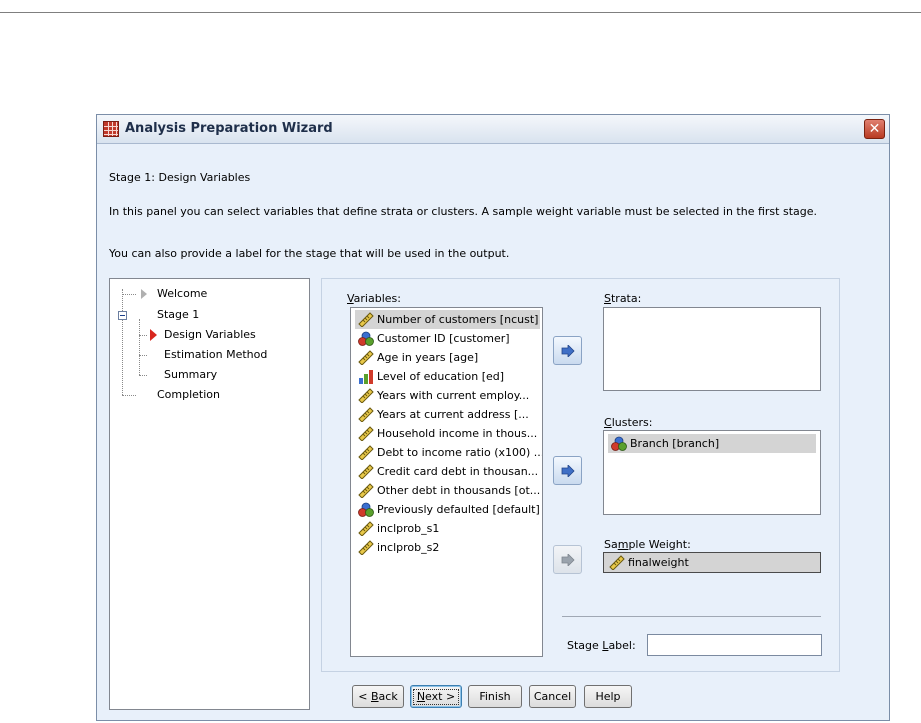 The width and height of the screenshot is (921, 723). I want to click on back-button: < Back, so click(378, 696).